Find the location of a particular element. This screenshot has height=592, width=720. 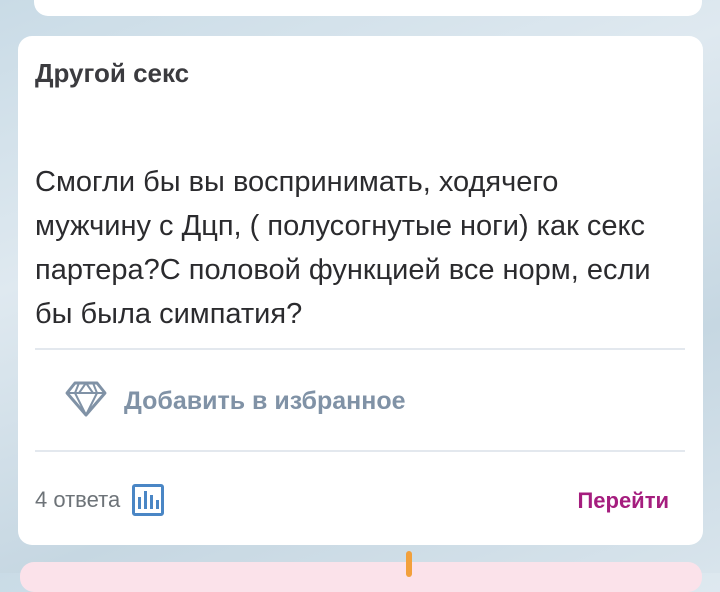

previous-card is located at coordinates (368, 8).